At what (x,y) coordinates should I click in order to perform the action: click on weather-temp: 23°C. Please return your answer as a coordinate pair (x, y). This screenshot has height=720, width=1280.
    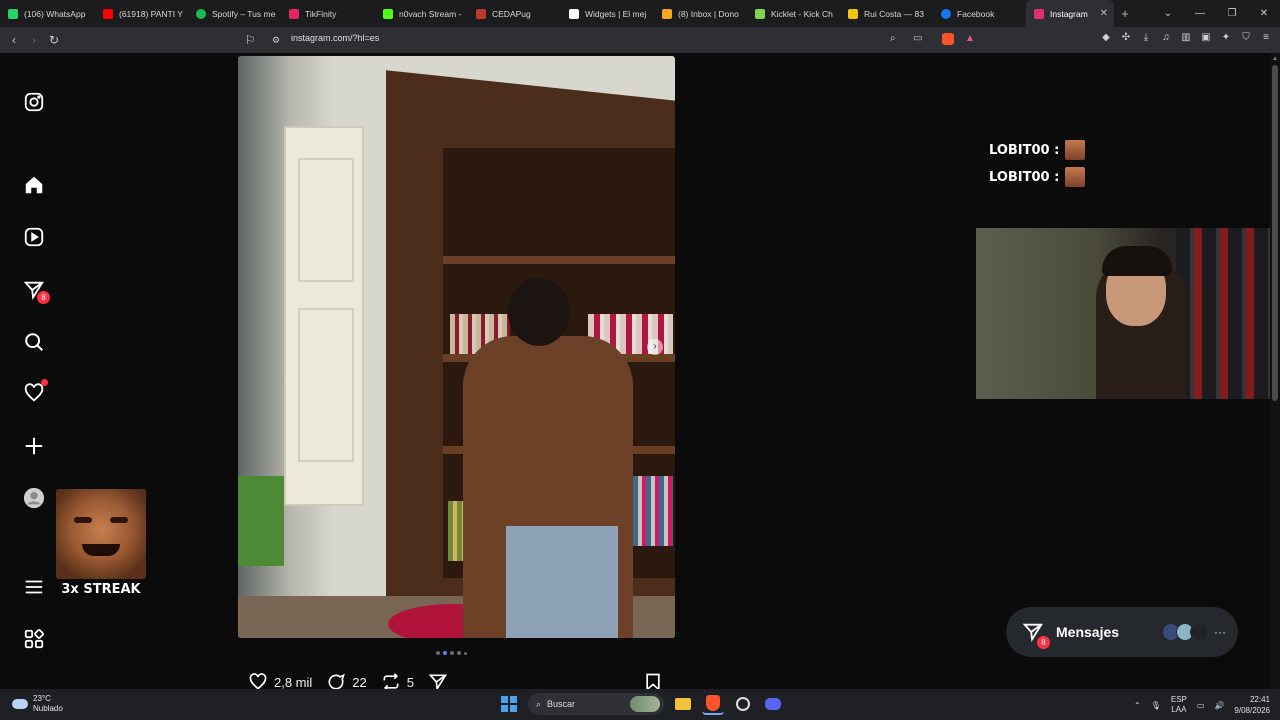
    Looking at the image, I should click on (42, 698).